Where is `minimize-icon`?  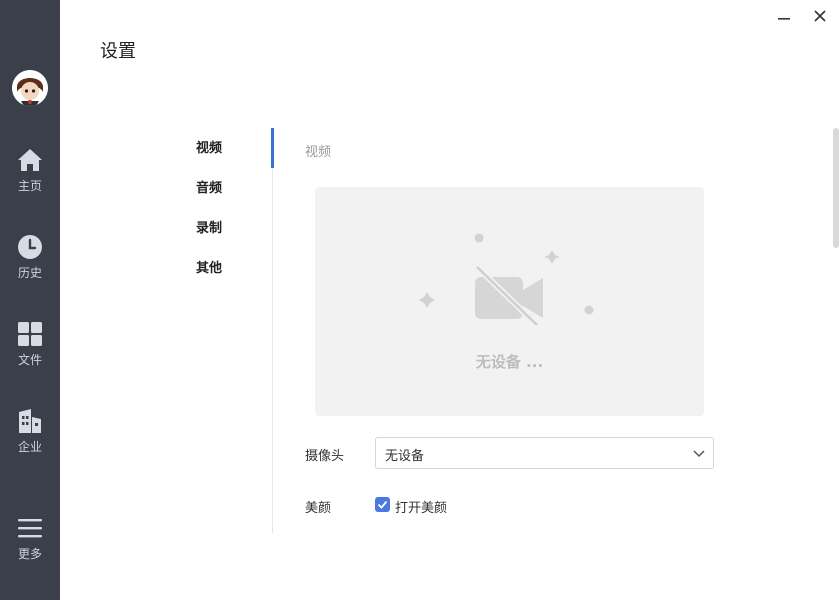
minimize-icon is located at coordinates (784, 19).